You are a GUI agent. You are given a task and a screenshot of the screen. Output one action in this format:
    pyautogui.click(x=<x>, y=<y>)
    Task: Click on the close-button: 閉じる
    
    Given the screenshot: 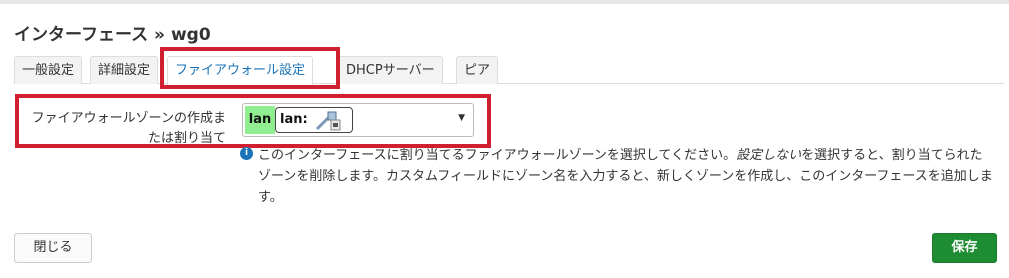 What is the action you would take?
    pyautogui.click(x=53, y=248)
    